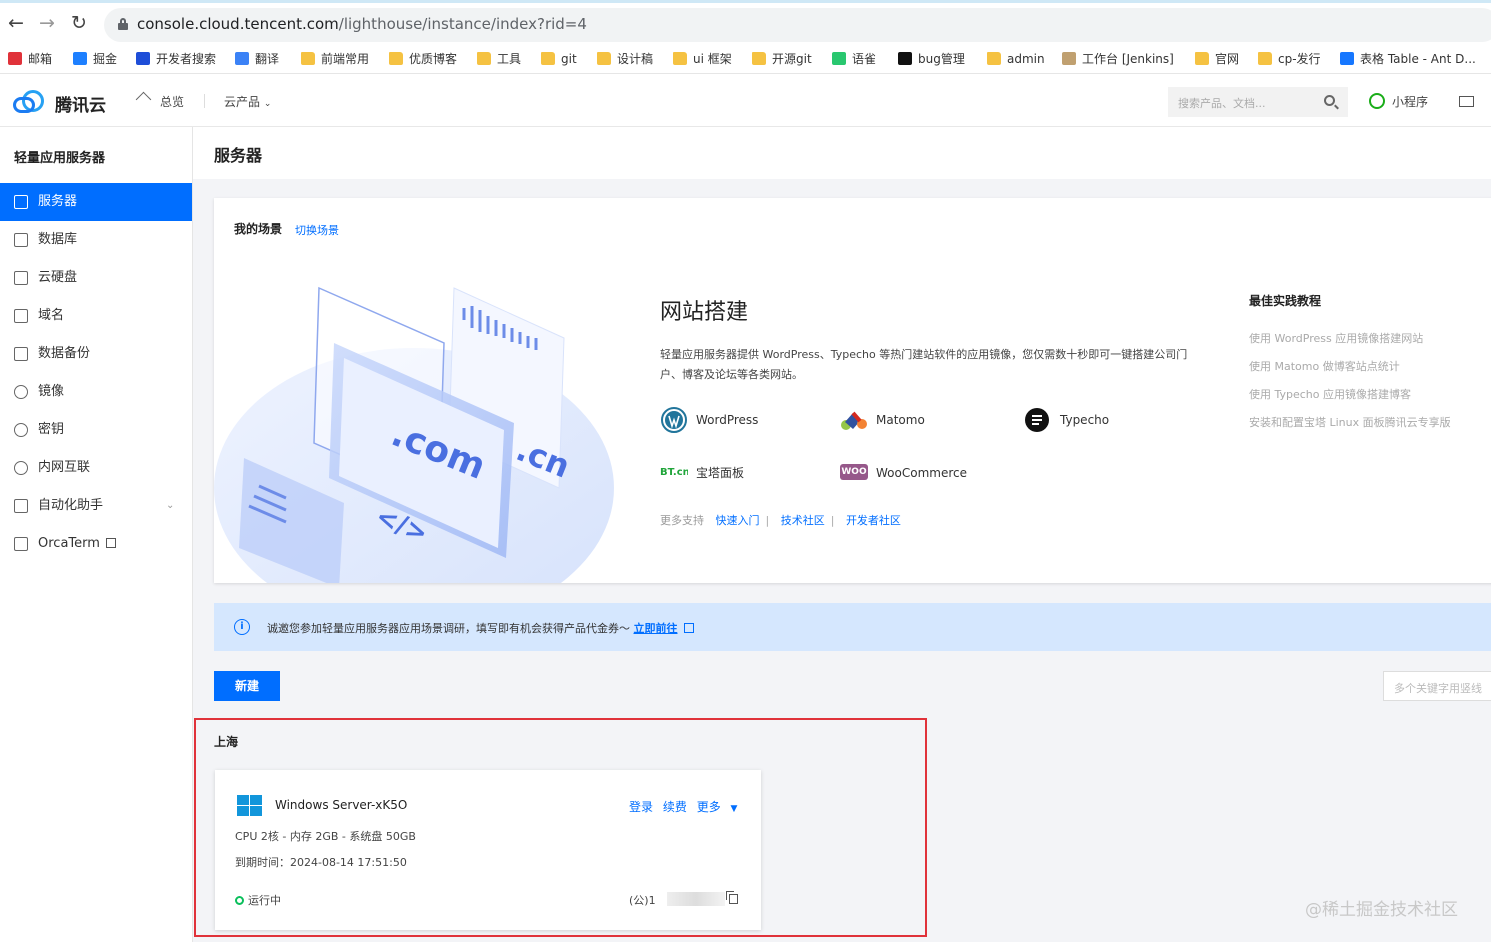  I want to click on sidebar-item-label: 密钥, so click(51, 429).